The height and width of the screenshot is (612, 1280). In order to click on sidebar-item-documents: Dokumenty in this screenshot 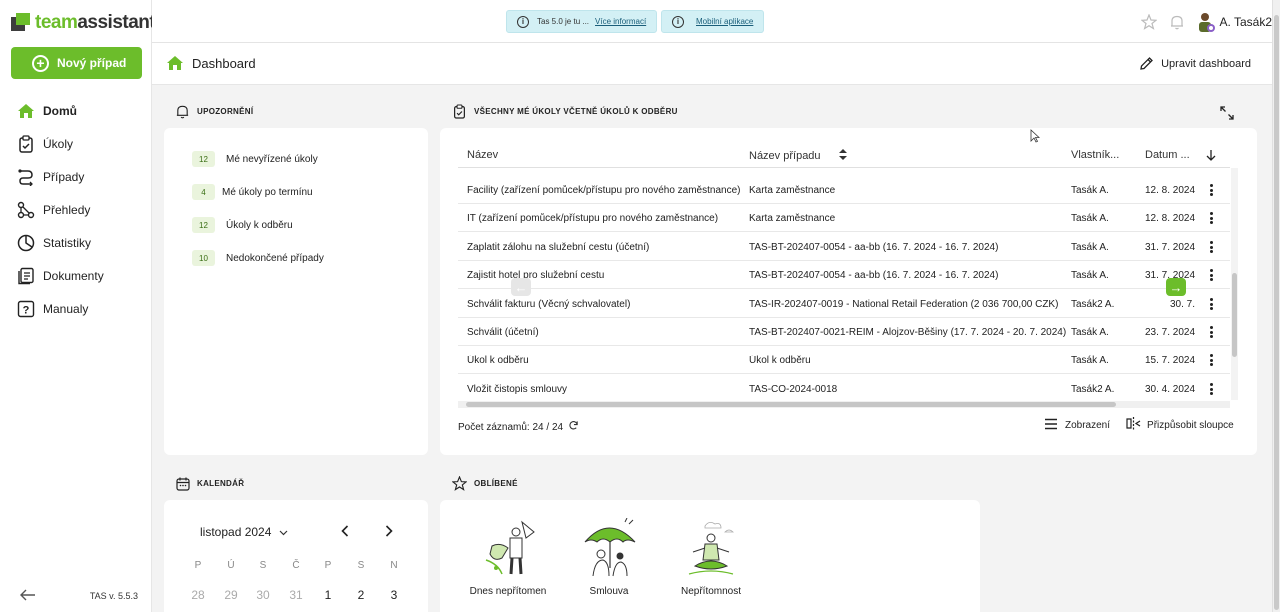, I will do `click(81, 275)`.